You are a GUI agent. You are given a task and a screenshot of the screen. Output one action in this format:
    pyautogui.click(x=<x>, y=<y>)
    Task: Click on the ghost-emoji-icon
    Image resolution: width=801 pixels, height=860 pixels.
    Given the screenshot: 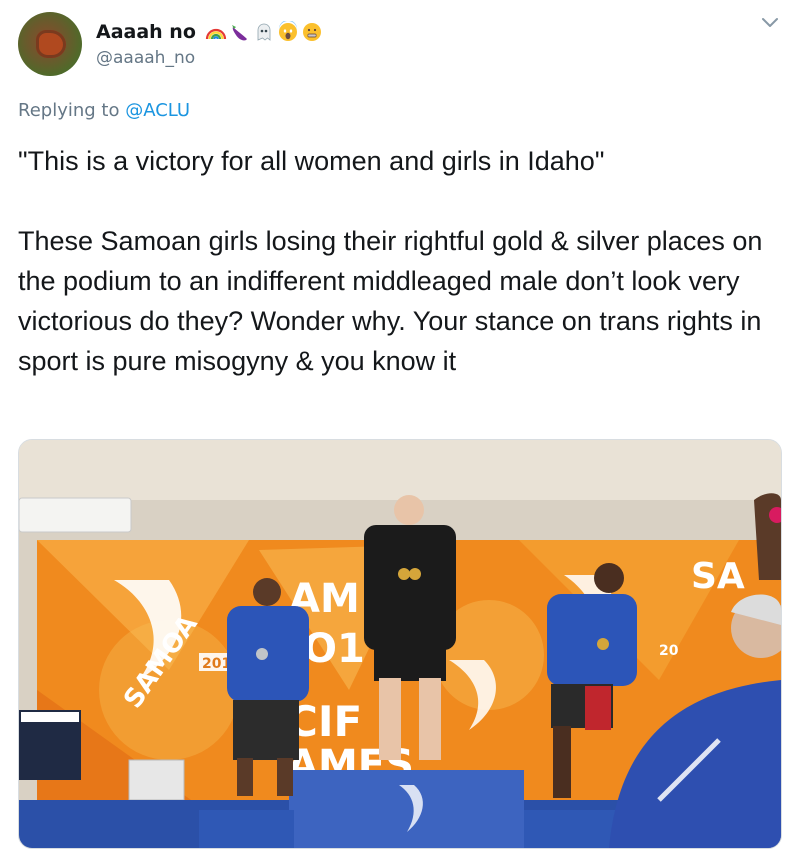 What is the action you would take?
    pyautogui.click(x=264, y=32)
    